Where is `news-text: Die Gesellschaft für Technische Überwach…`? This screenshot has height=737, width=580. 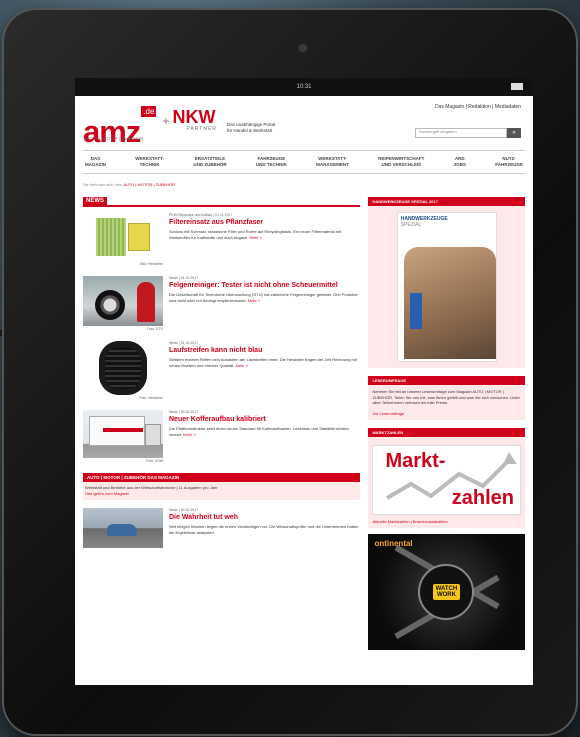
news-text: Die Gesellschaft für Technische Überwach… is located at coordinates (263, 297).